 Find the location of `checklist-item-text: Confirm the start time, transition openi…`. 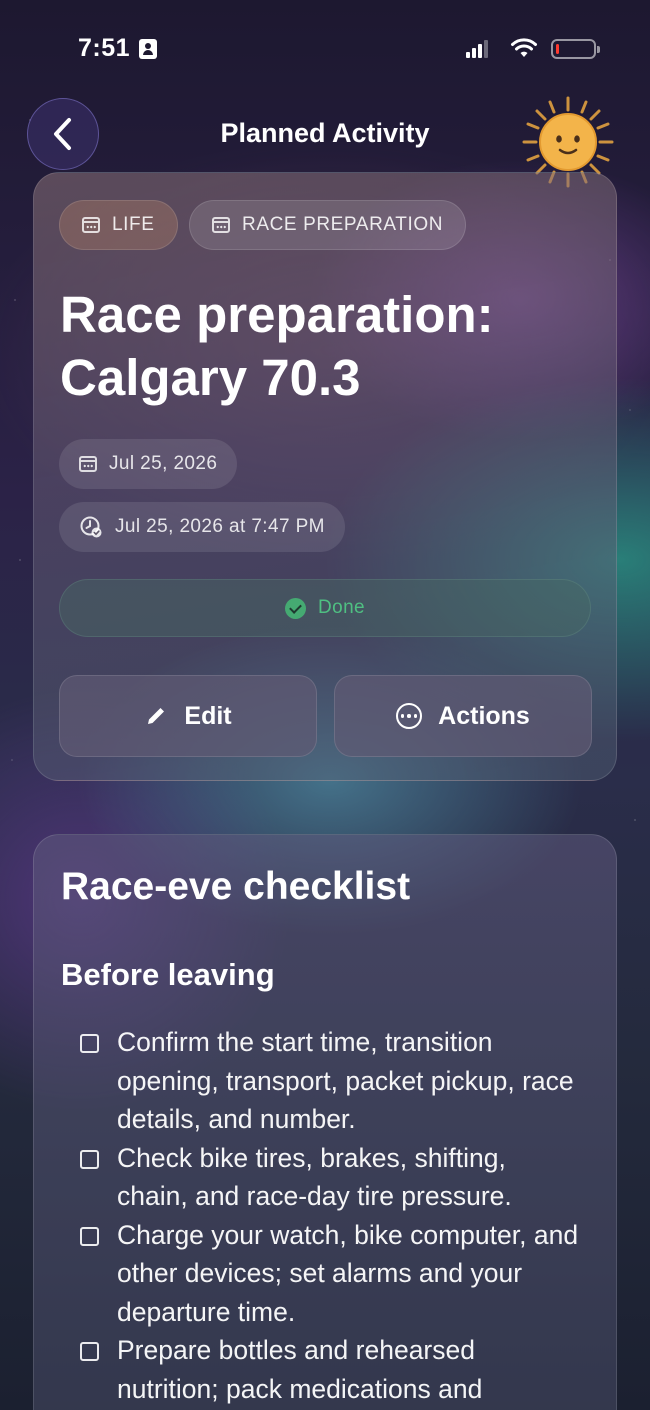

checklist-item-text: Confirm the start time, transition openi… is located at coordinates (345, 1080).